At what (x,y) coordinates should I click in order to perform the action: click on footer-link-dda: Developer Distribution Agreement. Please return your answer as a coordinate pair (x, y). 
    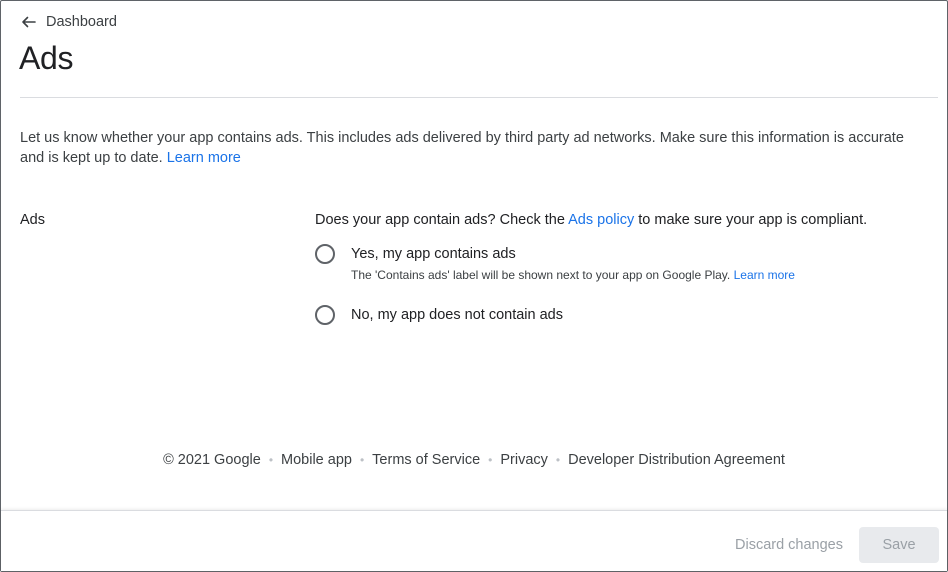
    Looking at the image, I should click on (676, 460).